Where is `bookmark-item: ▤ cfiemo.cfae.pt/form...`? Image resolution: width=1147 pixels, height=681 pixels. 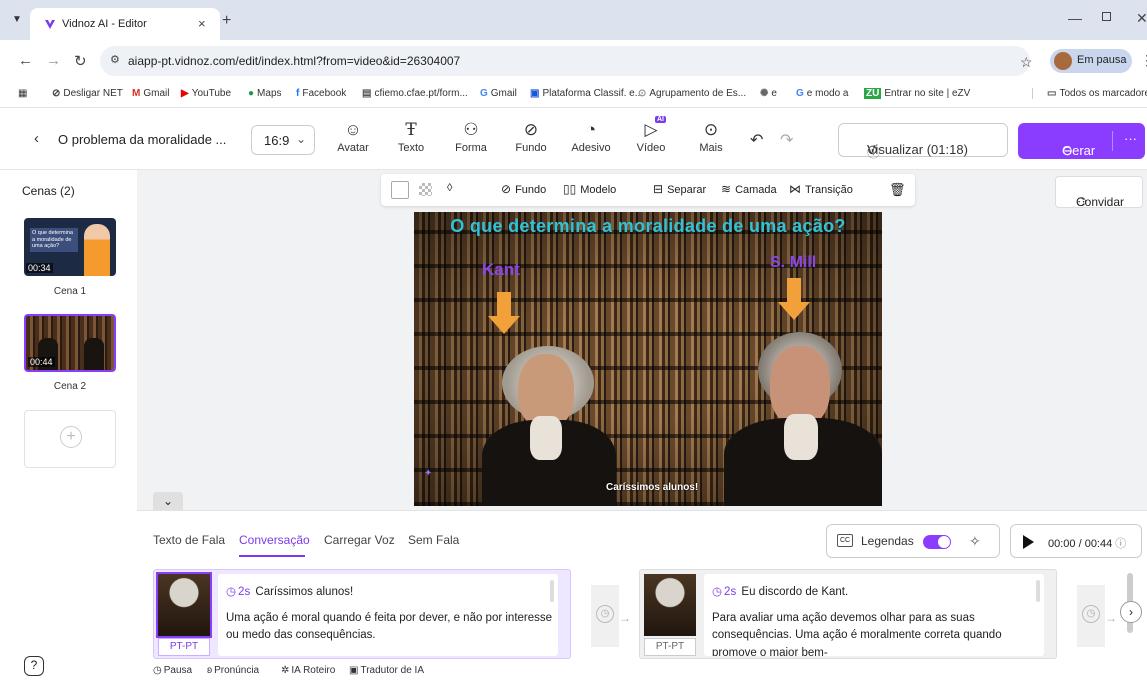
bookmark-item: ▤ cfiemo.cfae.pt/form... is located at coordinates (415, 93).